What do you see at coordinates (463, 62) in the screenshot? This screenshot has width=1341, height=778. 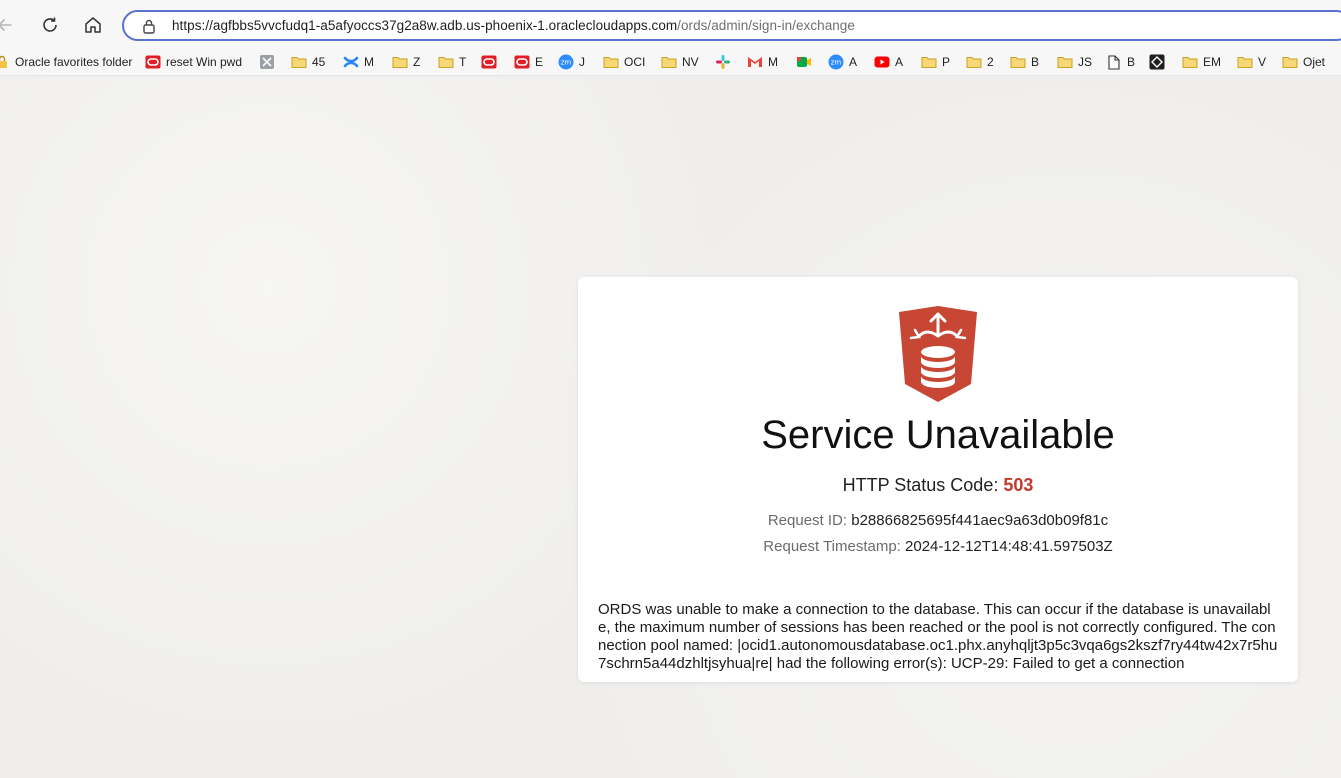 I see `bookmark-label: T` at bounding box center [463, 62].